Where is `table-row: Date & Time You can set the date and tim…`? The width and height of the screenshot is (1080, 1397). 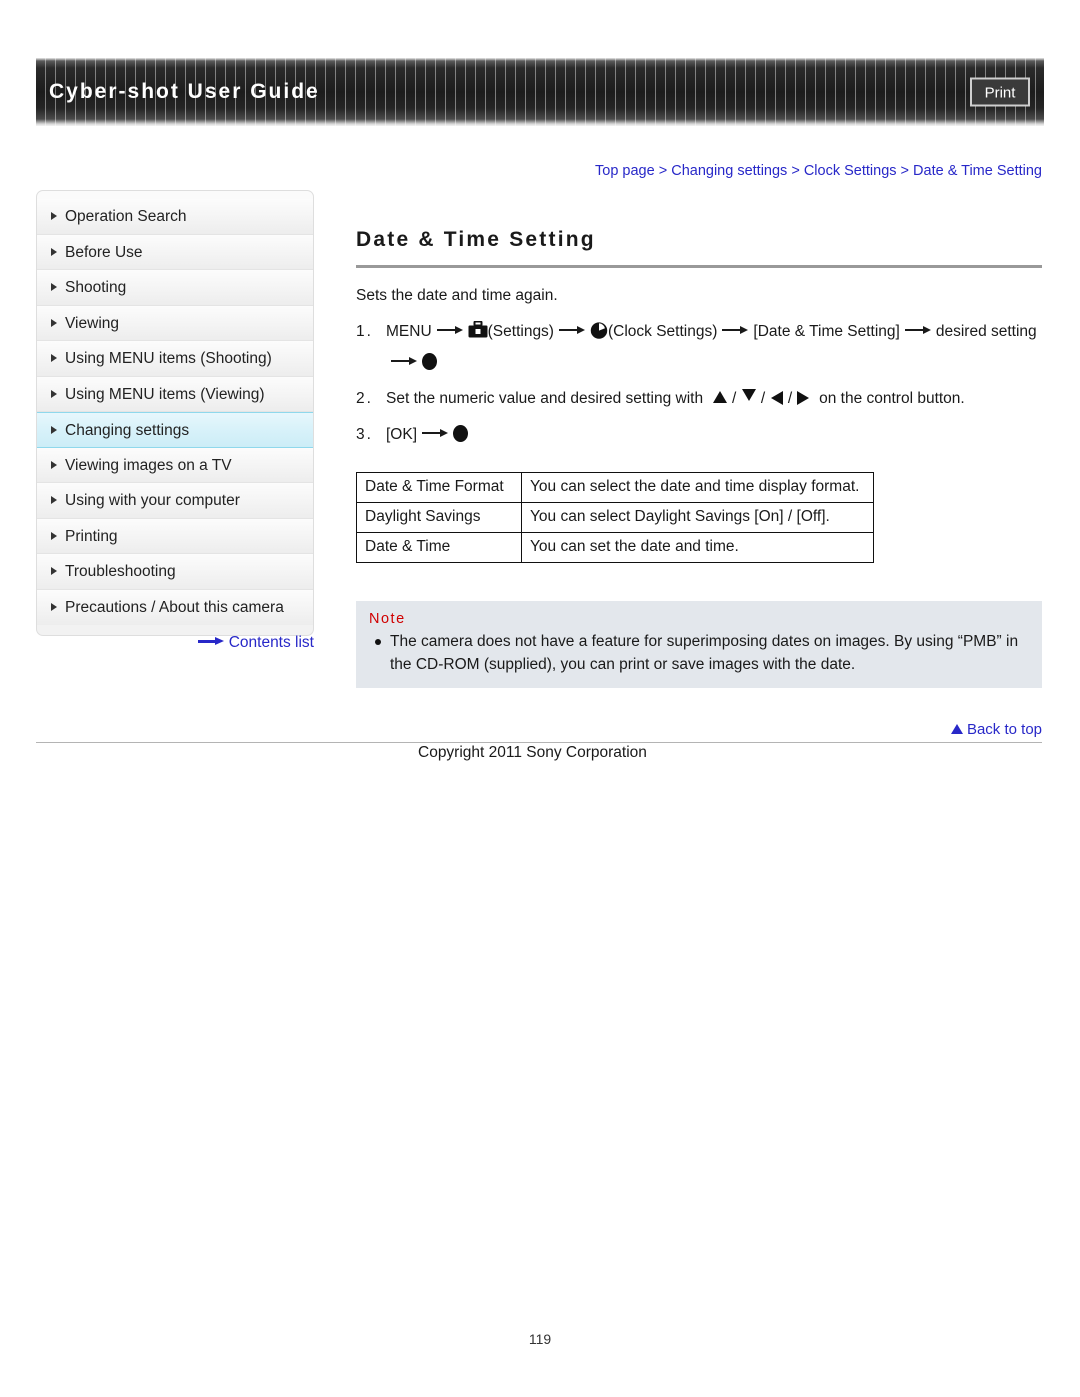
table-row: Date & Time You can set the date and tim… is located at coordinates (615, 547).